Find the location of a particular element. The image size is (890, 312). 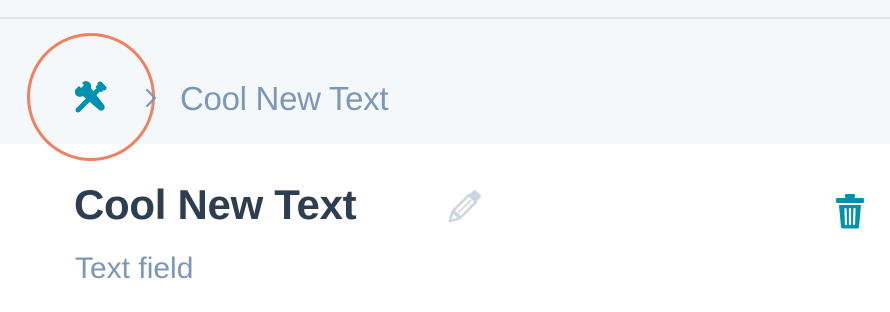

field-type-label: Text field is located at coordinates (134, 268).